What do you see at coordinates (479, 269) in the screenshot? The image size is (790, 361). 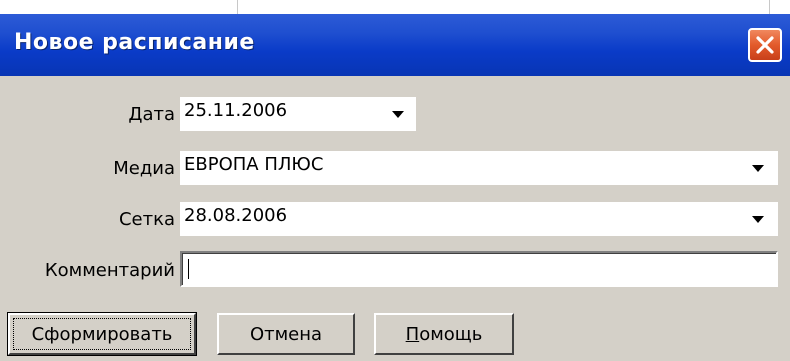 I see `comment-input` at bounding box center [479, 269].